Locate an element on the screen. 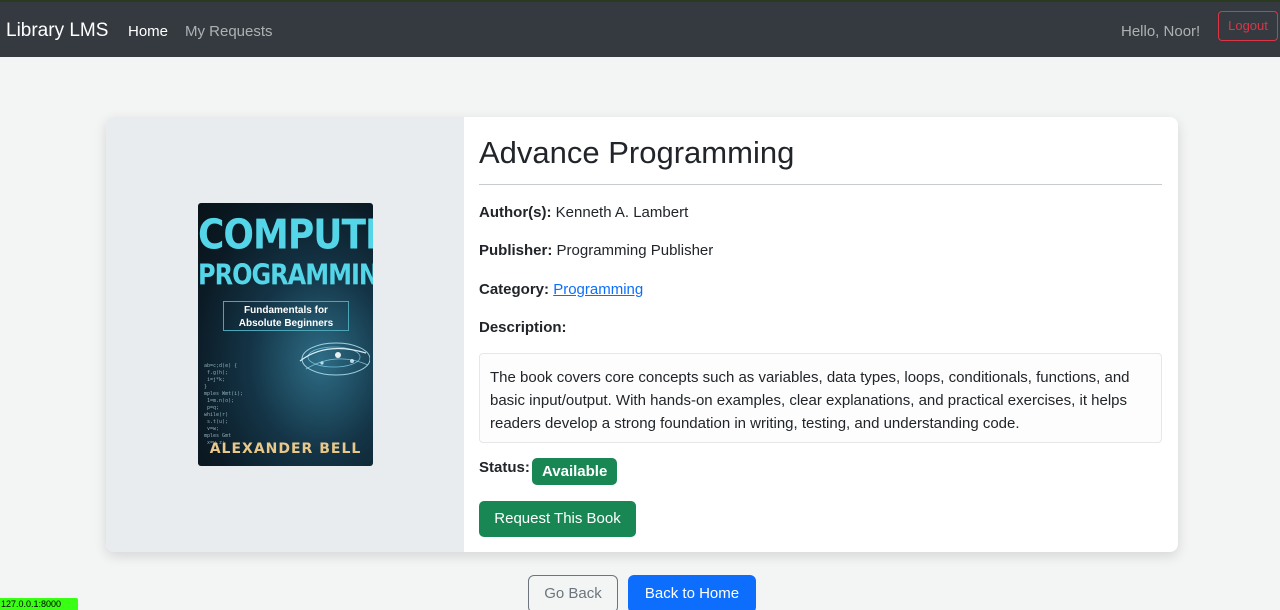 This screenshot has width=1280, height=610. cover-subtitle: Fundamentals for Absolute Beginners is located at coordinates (286, 316).